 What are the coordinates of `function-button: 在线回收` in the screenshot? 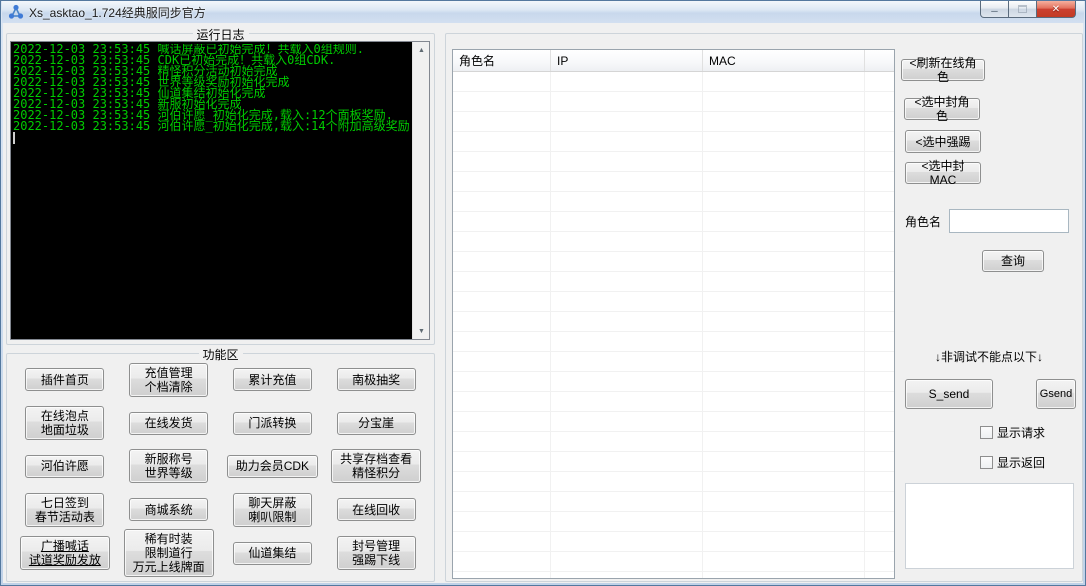 It's located at (376, 510).